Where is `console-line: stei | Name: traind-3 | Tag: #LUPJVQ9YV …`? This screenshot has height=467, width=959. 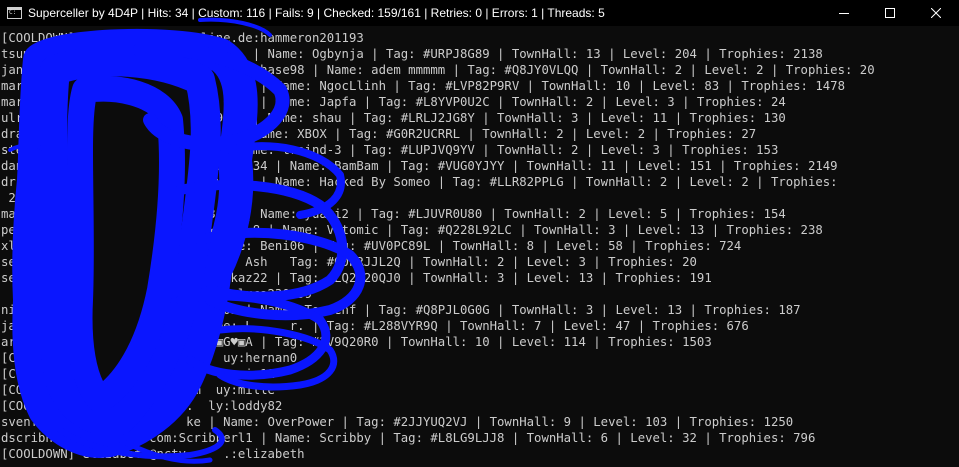
console-line: stei | Name: traind-3 | Tag: #LUPJVQ9YV … is located at coordinates (390, 150).